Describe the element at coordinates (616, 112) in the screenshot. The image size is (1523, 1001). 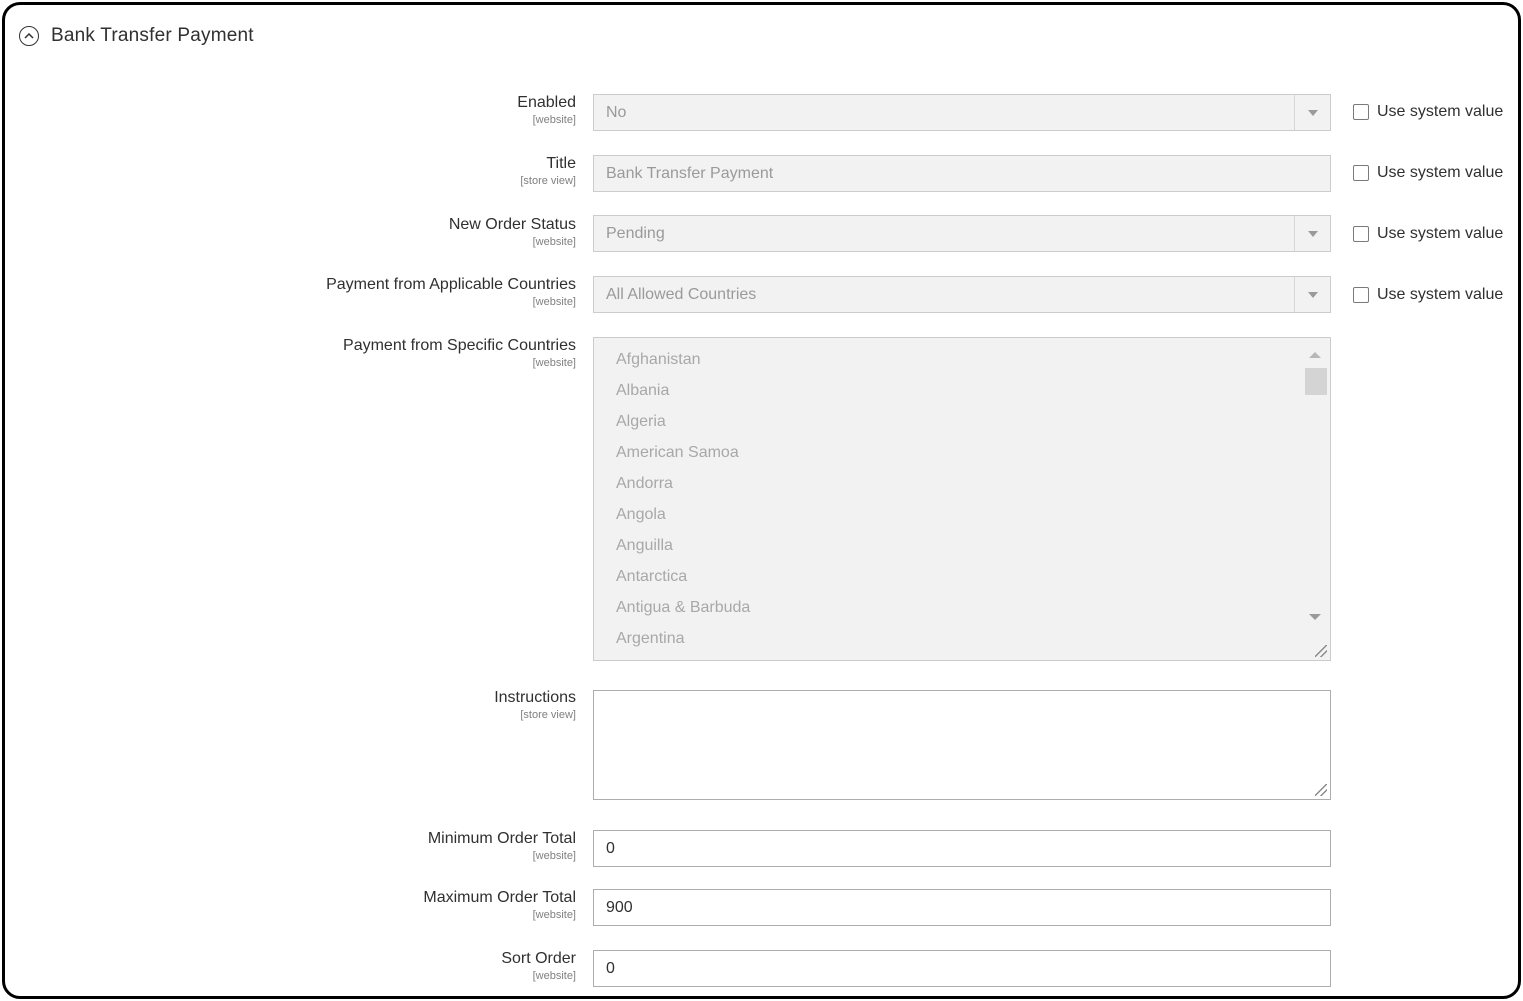
I see `select-value: No` at that location.